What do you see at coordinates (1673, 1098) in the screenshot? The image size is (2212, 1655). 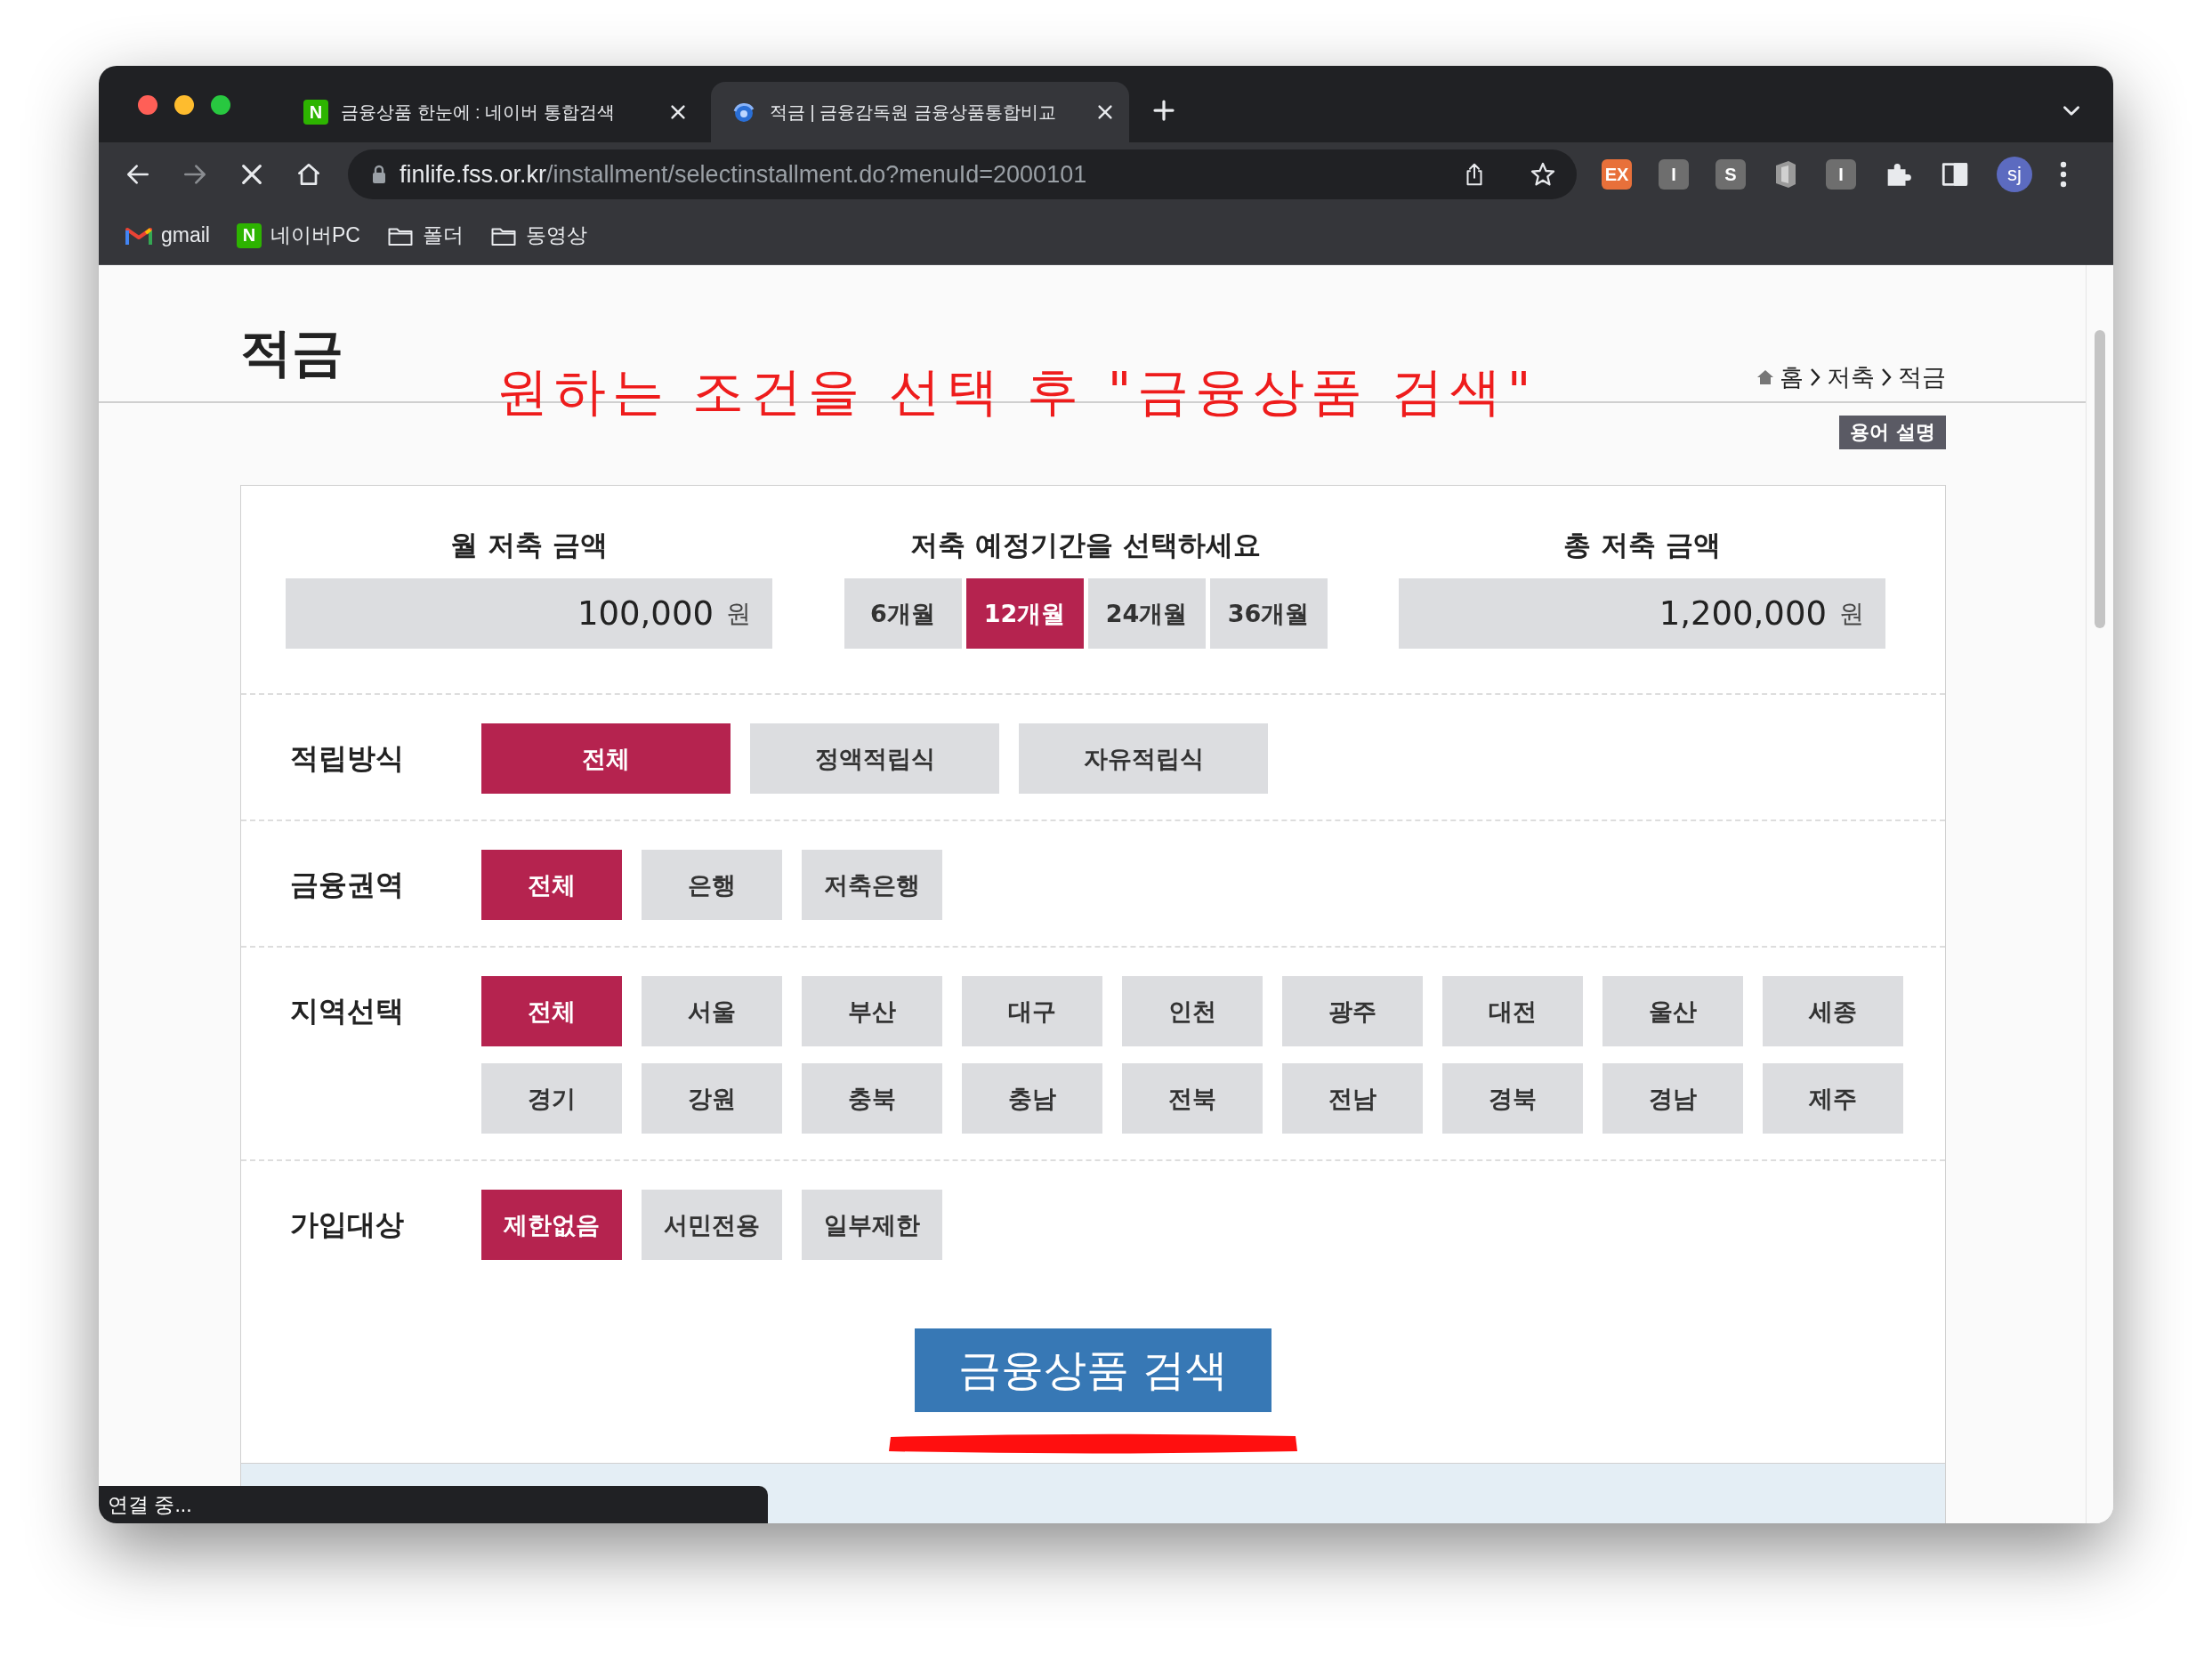 I see `option-button: 경남` at bounding box center [1673, 1098].